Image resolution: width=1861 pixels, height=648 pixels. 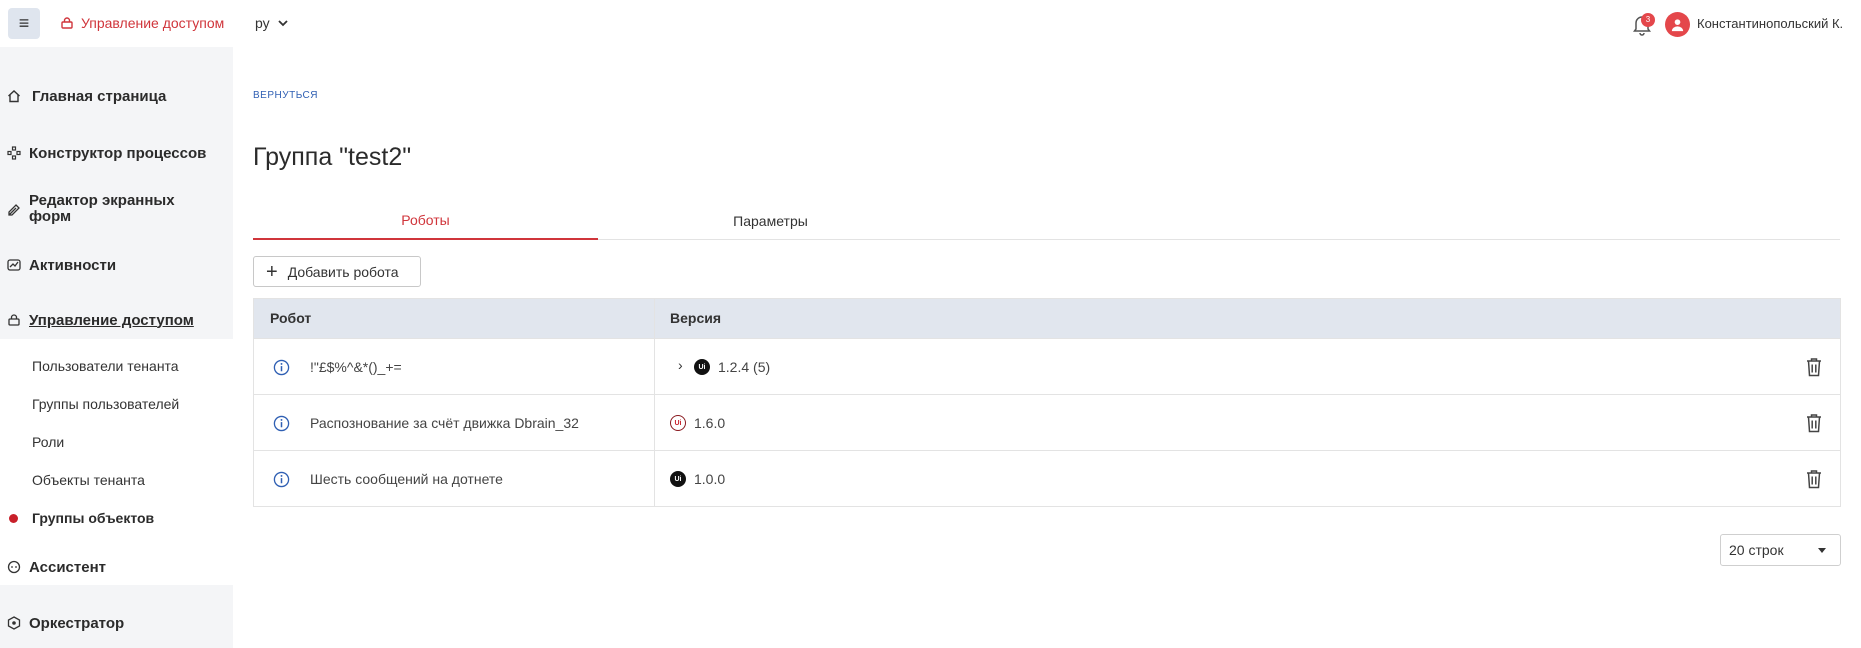 What do you see at coordinates (262, 23) in the screenshot?
I see `language-label: ру` at bounding box center [262, 23].